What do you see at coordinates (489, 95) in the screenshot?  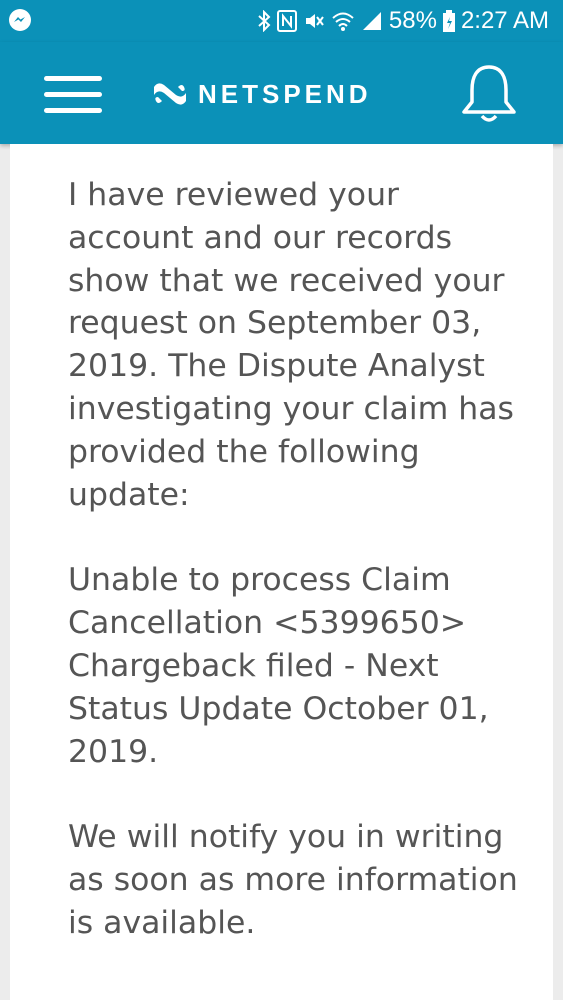 I see `bell-icon` at bounding box center [489, 95].